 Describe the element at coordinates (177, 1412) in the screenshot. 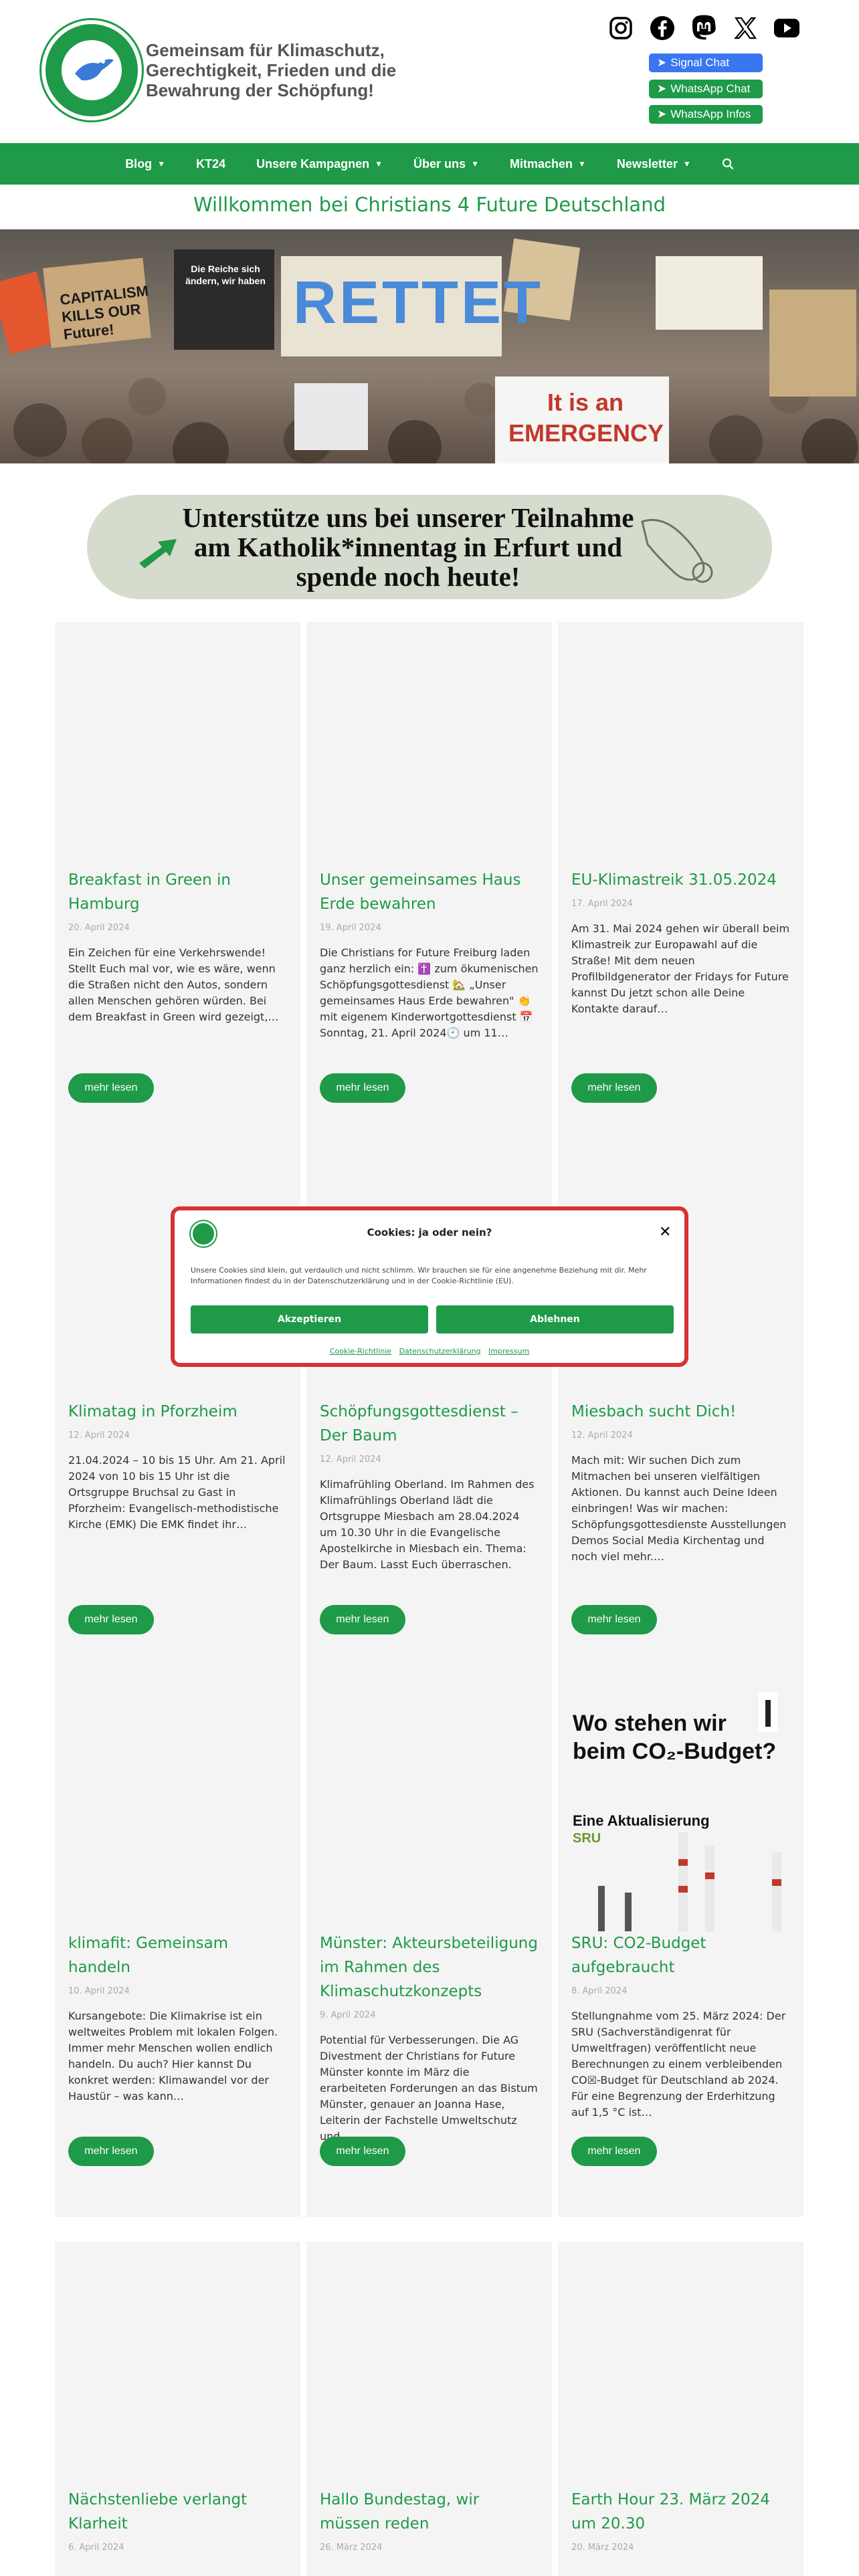

I see `post-title-link: Klimatag in Pforzheim` at that location.